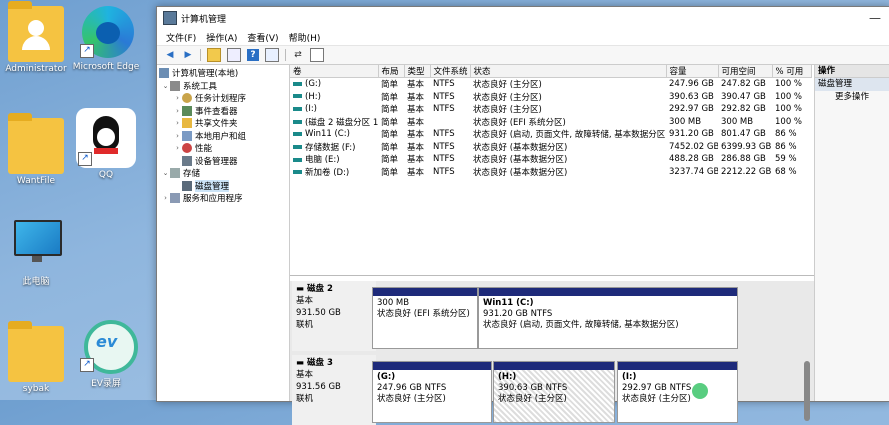 This screenshot has width=889, height=425. Describe the element at coordinates (677, 392) in the screenshot. I see `partition-i: (I:) 292.97 GB NTFS 状态良好 (主分区)` at that location.